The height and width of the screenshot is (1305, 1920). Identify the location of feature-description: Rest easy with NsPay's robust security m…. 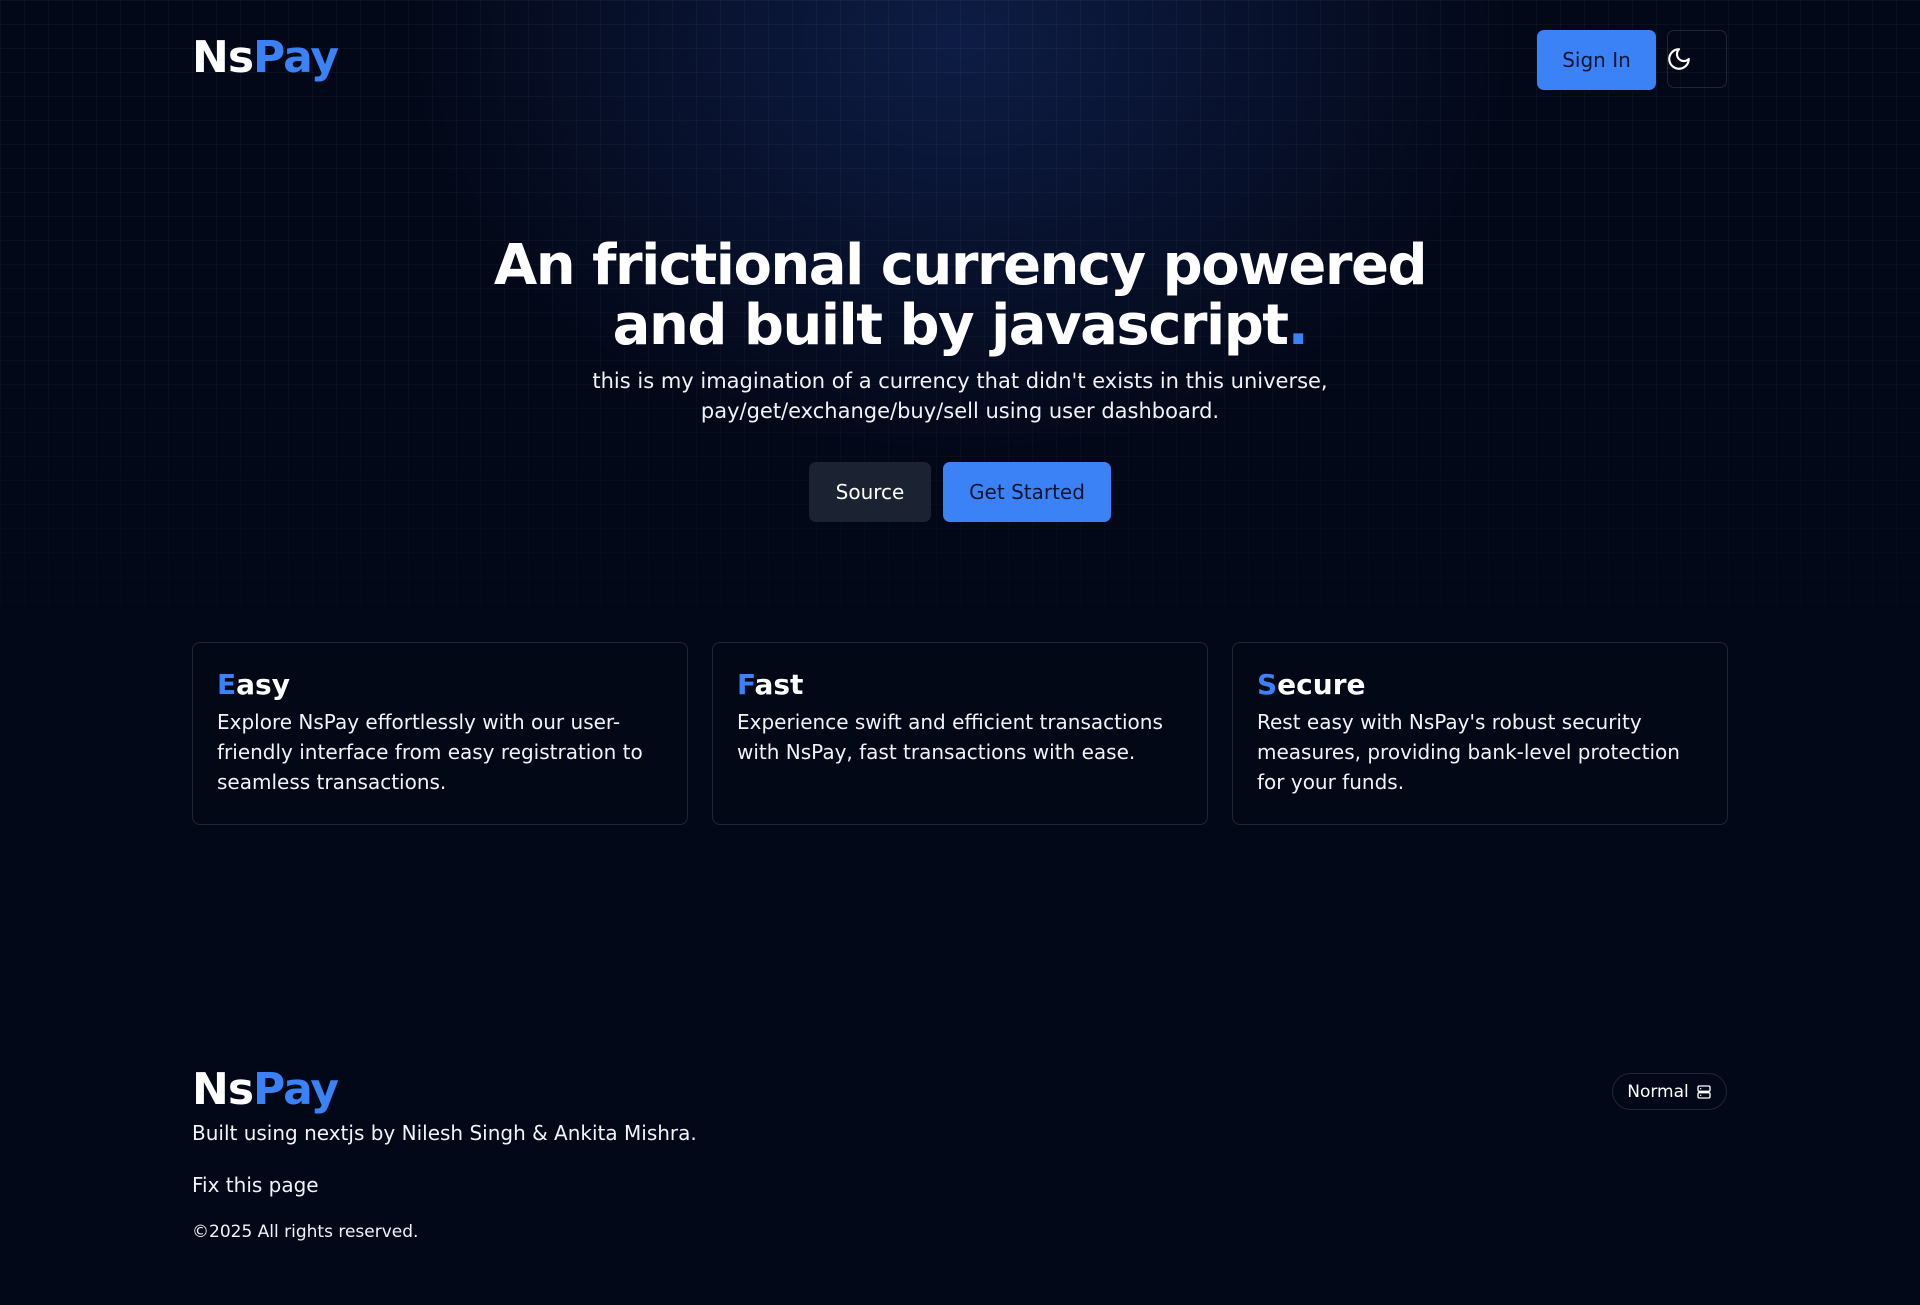
(1468, 752).